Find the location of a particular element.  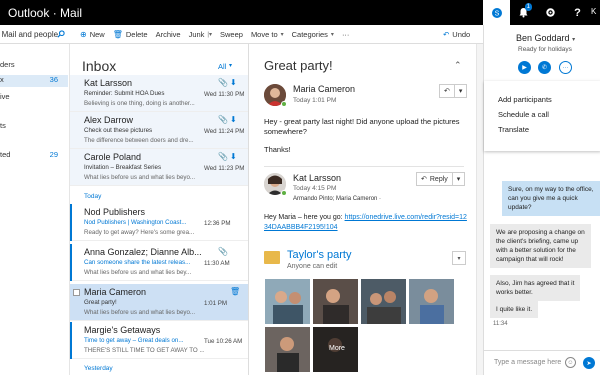

new-button: ⊕ New is located at coordinates (92, 34).